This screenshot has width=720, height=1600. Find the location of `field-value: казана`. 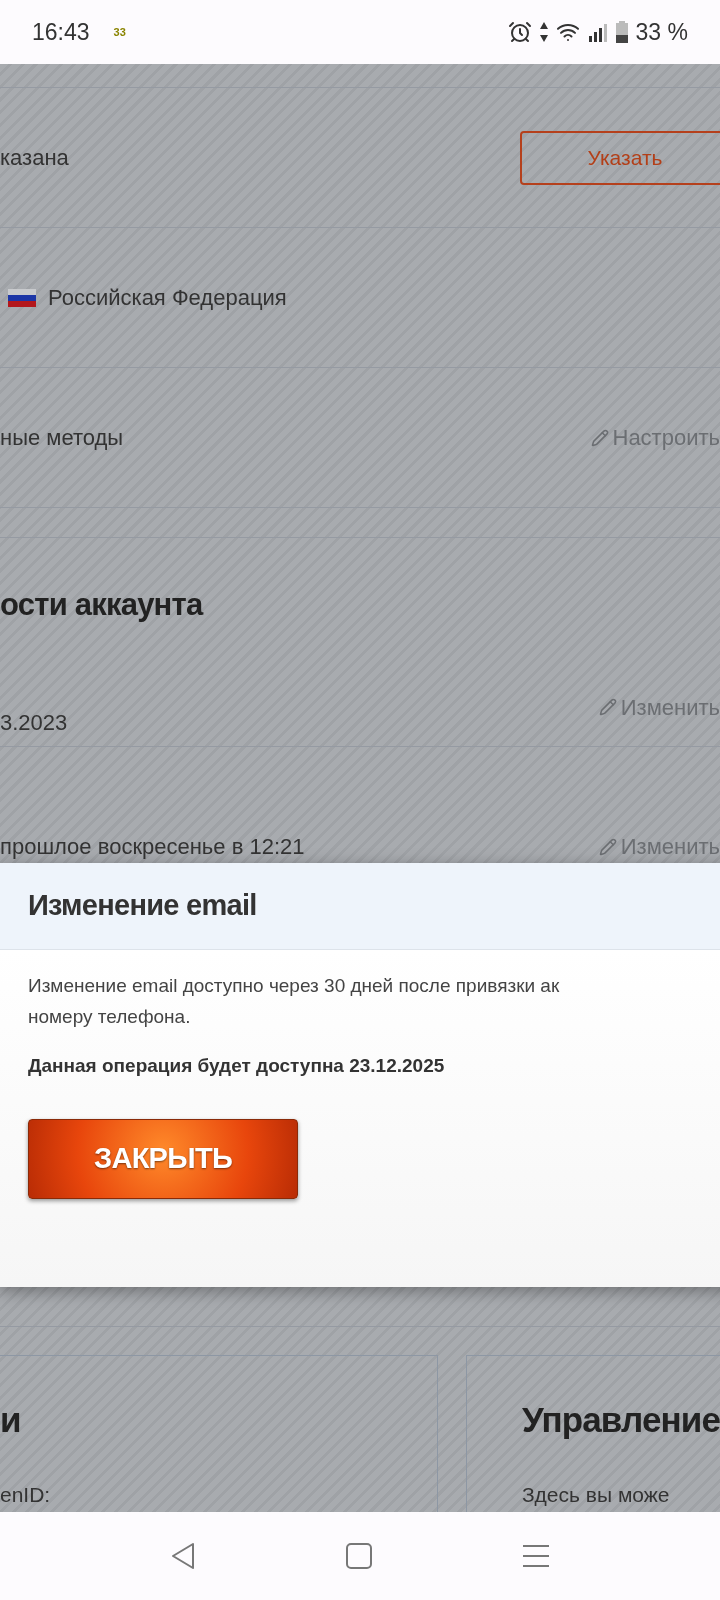

field-value: казана is located at coordinates (34, 158).